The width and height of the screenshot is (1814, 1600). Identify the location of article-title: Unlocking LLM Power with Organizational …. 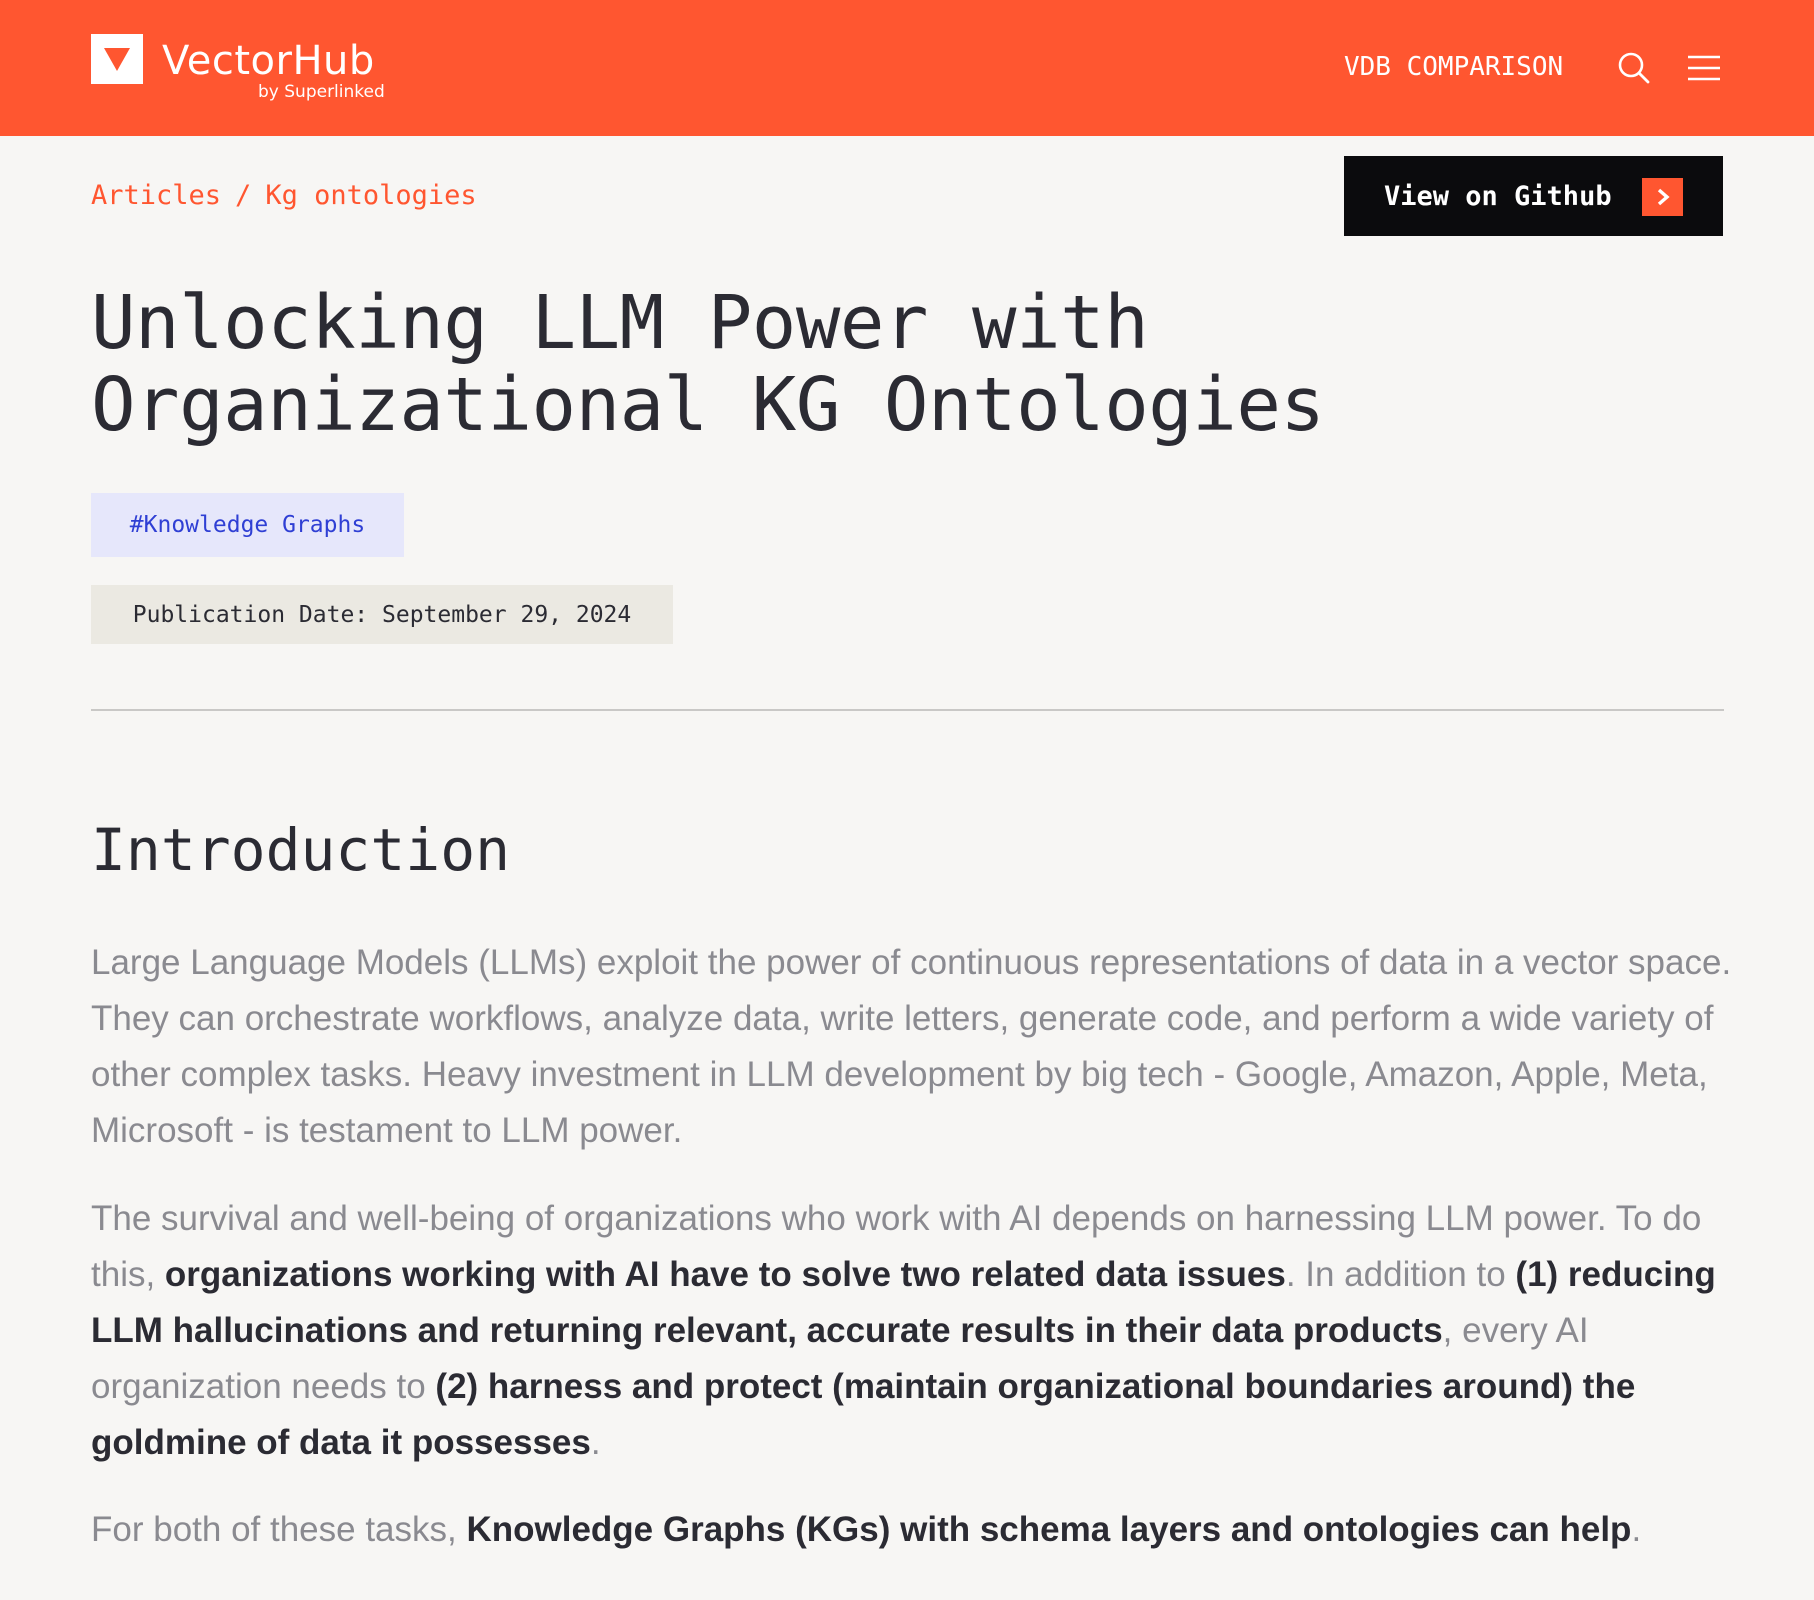
(708, 364).